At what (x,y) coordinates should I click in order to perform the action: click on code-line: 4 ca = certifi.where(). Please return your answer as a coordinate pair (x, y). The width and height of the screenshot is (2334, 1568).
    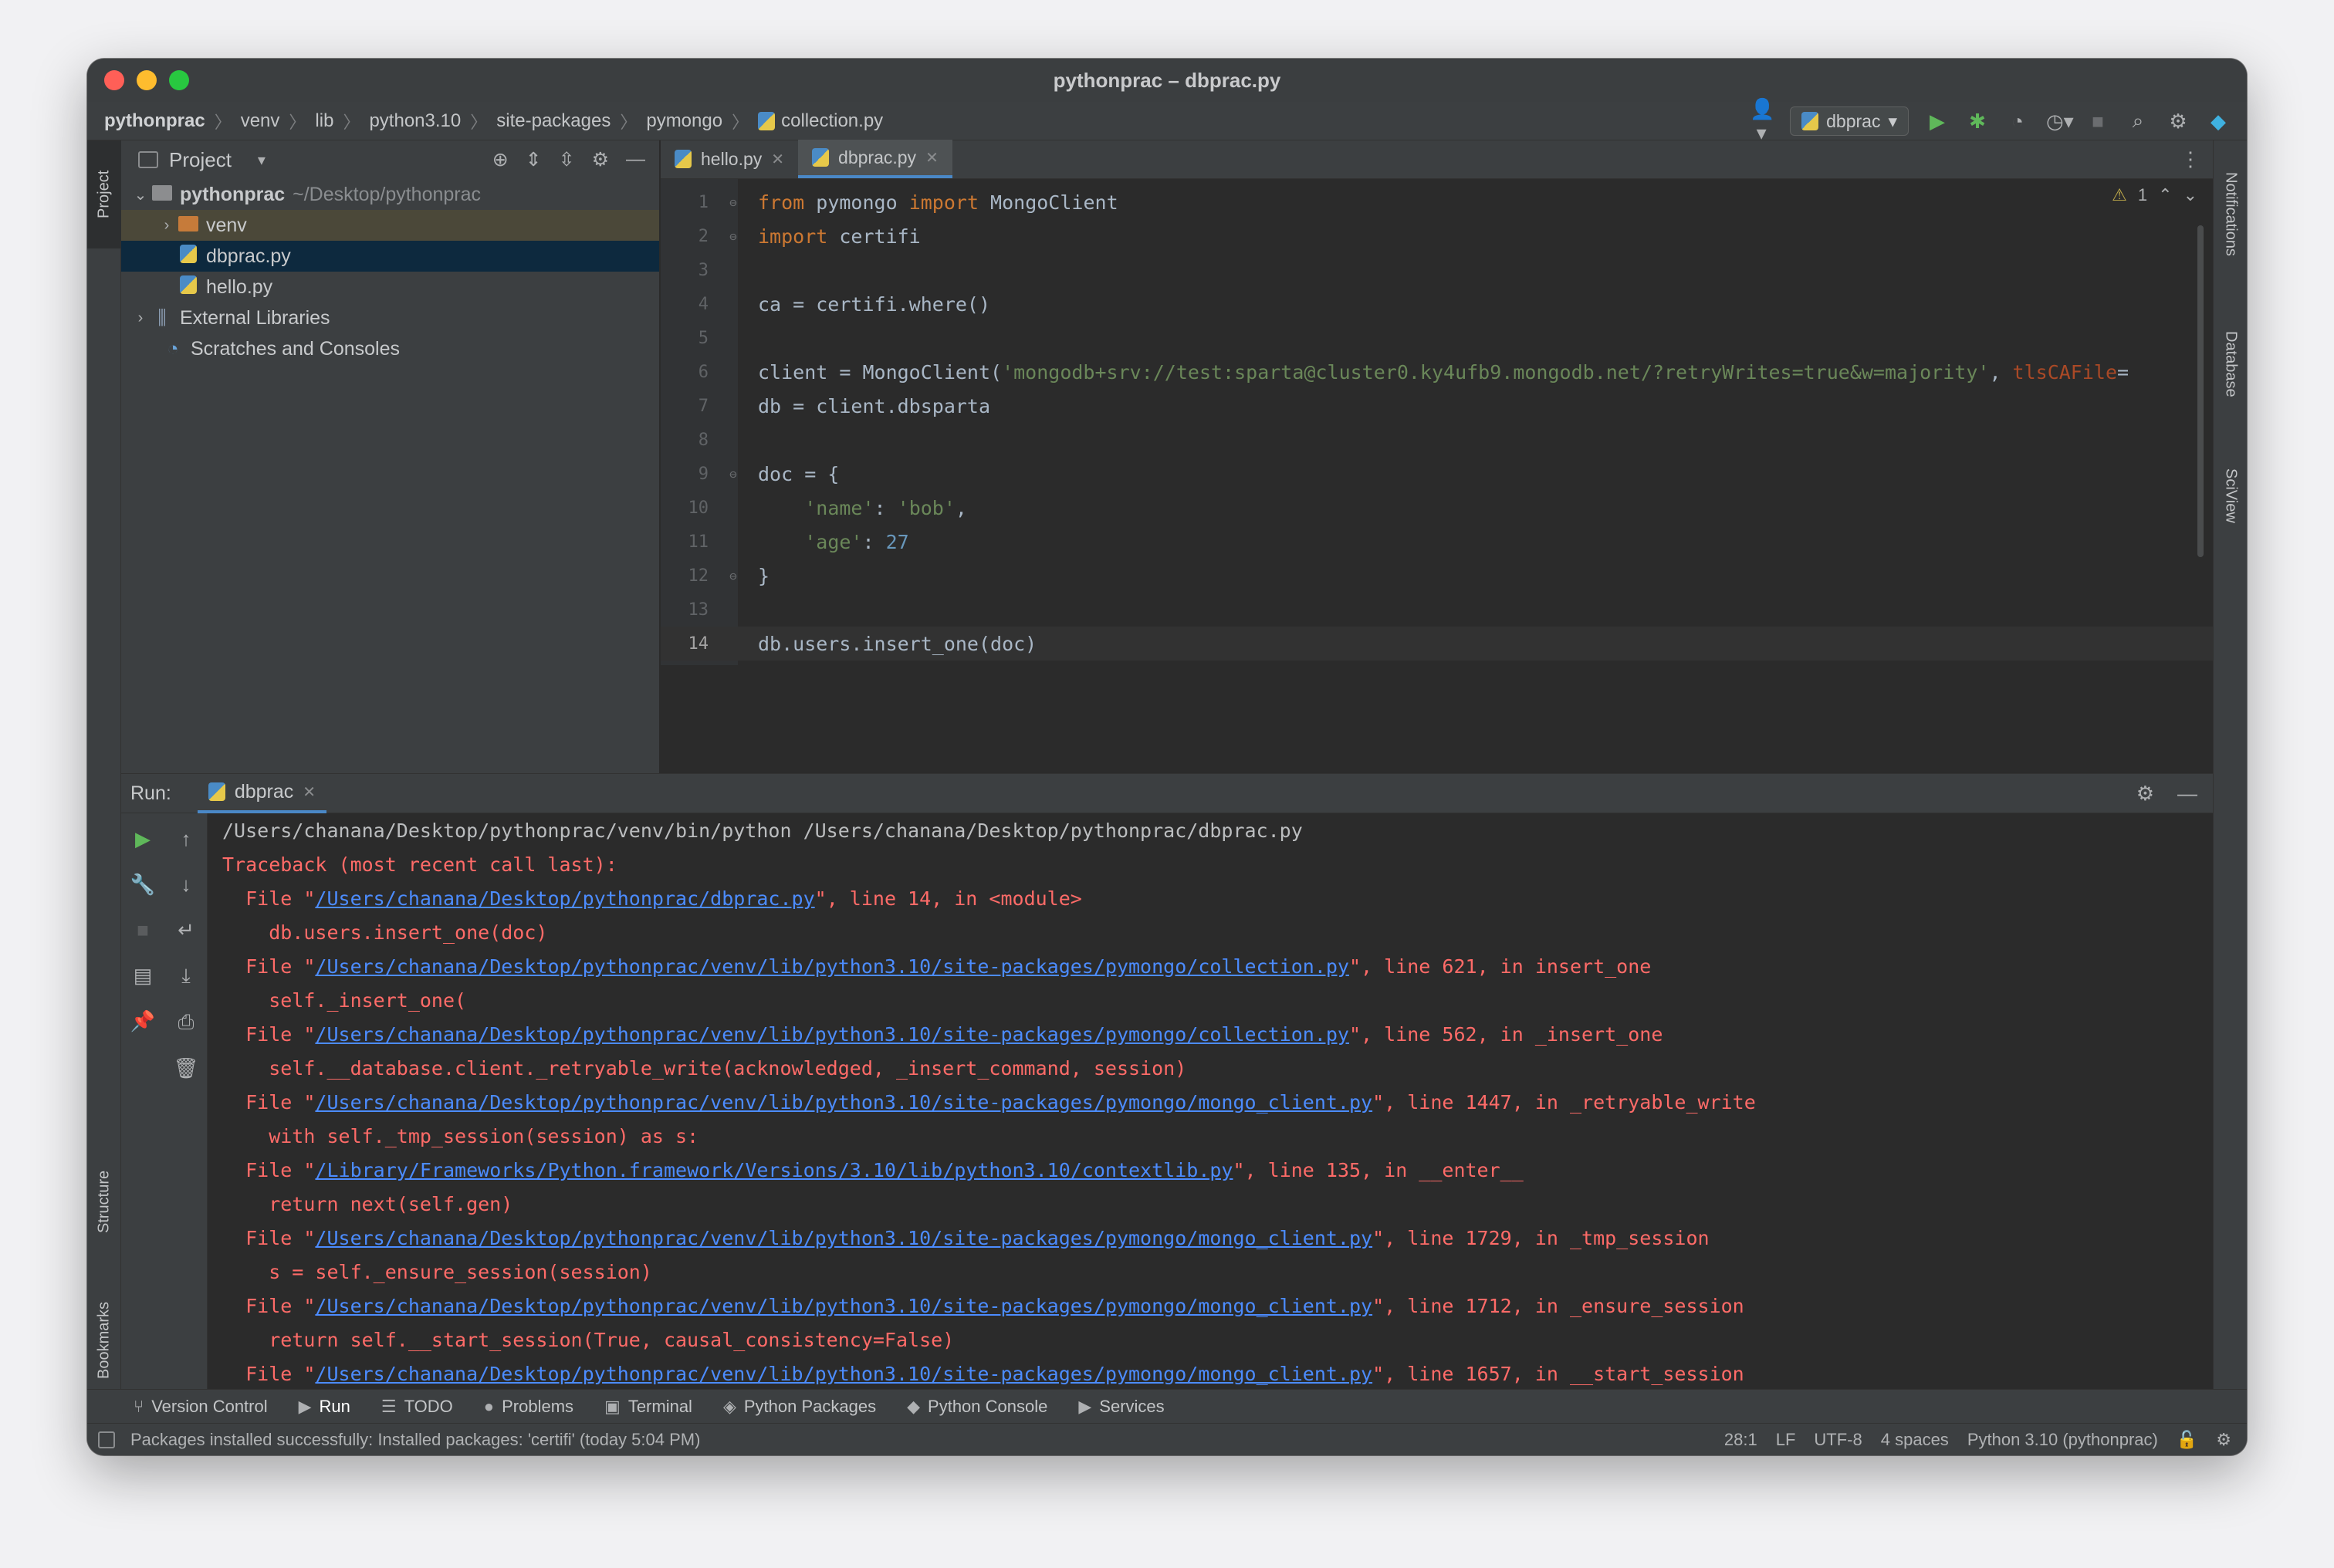
    Looking at the image, I should click on (1437, 304).